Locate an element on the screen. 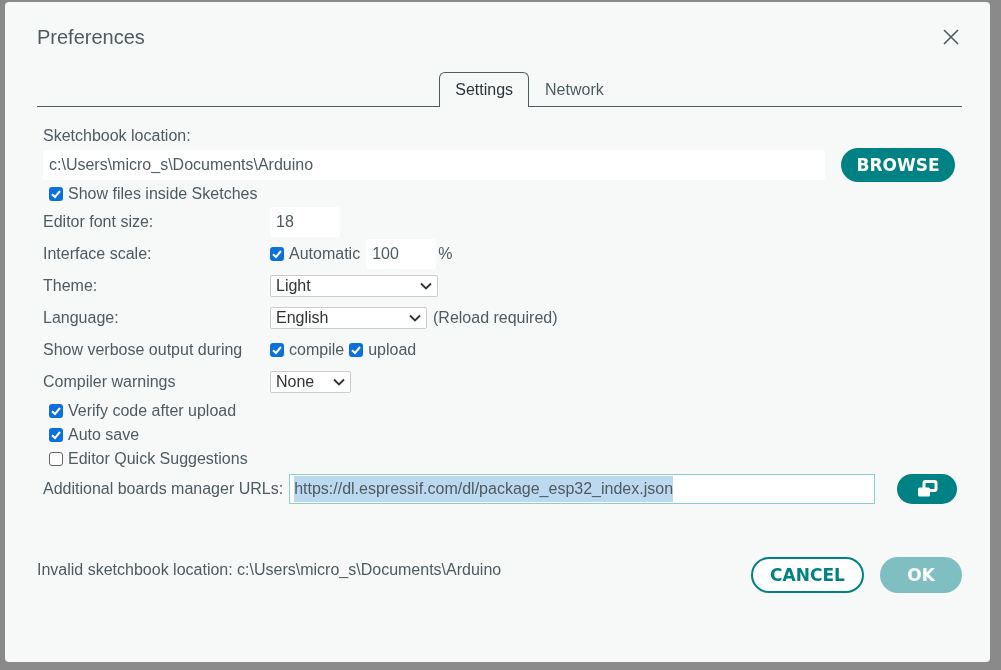 The width and height of the screenshot is (1001, 670). cancel-button: CANCEL is located at coordinates (807, 575).